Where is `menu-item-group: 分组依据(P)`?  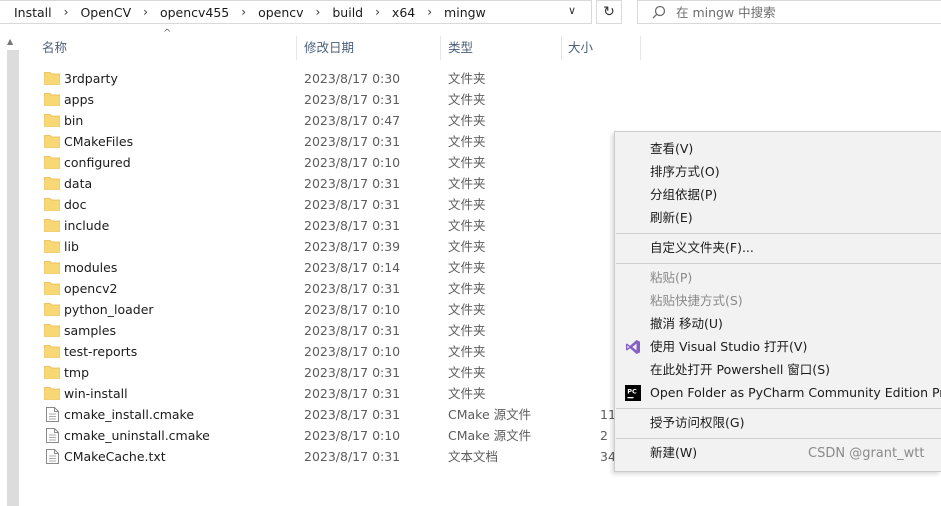 menu-item-group: 分组依据(P) is located at coordinates (778, 194).